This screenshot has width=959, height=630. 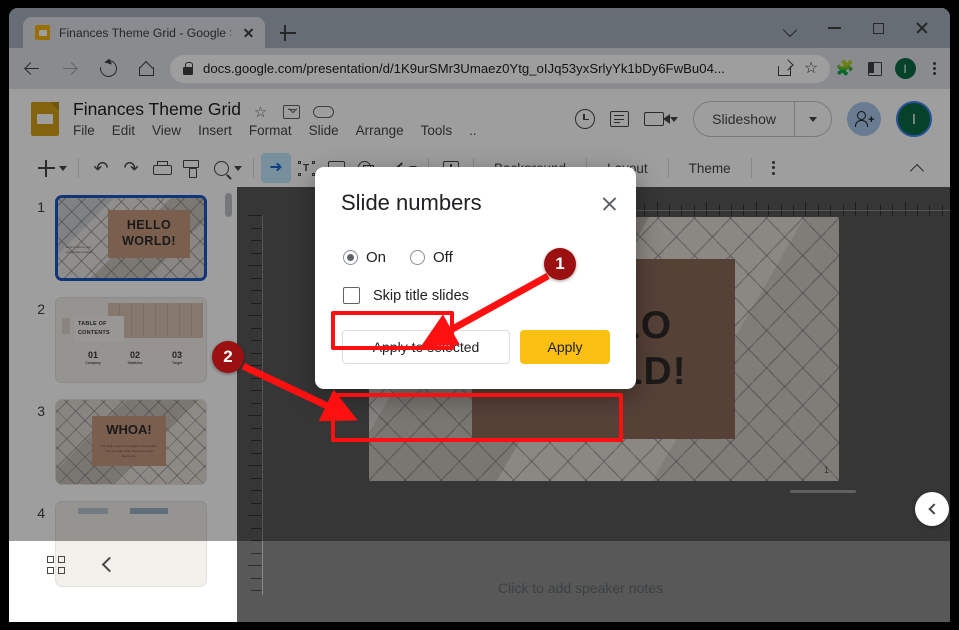 What do you see at coordinates (351, 295) in the screenshot?
I see `skip-title-slides-checkbox` at bounding box center [351, 295].